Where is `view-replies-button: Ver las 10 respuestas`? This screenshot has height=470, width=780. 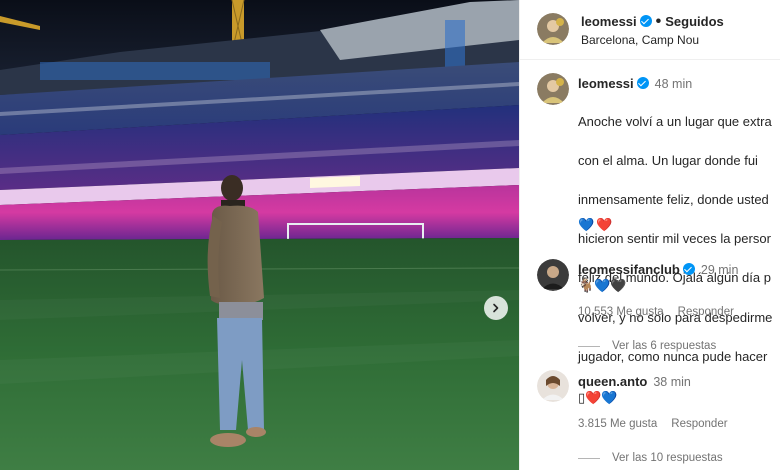
view-replies-button: Ver las 10 respuestas is located at coordinates (650, 458).